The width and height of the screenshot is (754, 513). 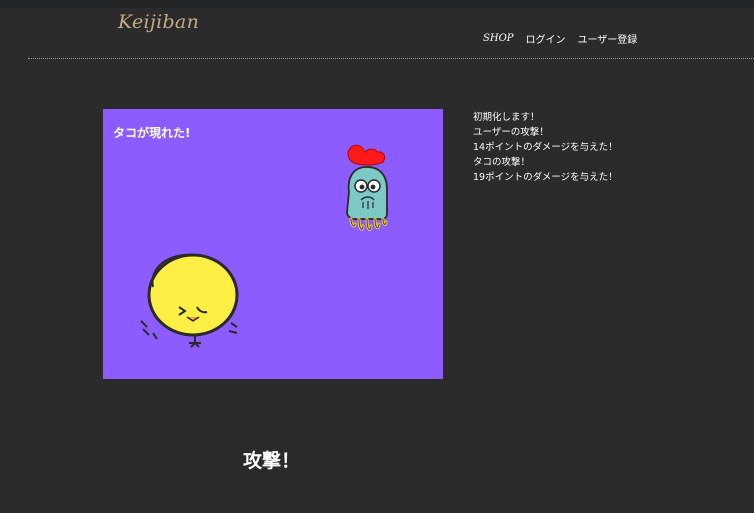 I want to click on nav-register-link: ユーザー登録, so click(x=608, y=38).